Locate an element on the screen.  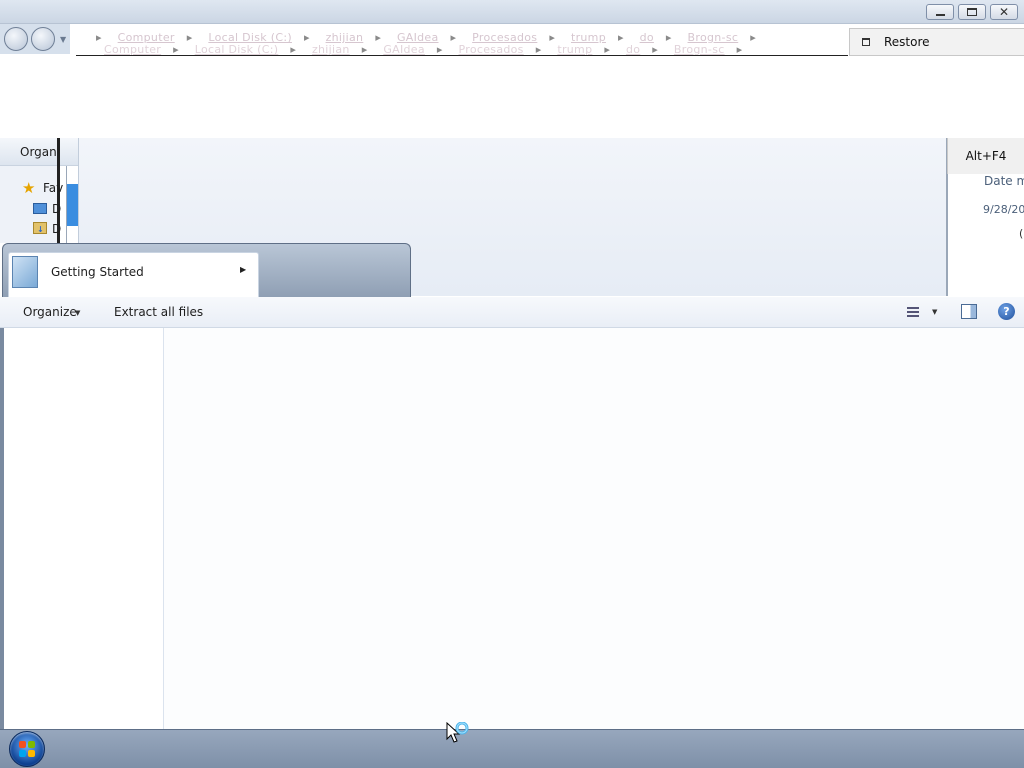
breadcrumb-item: Local Disk (C:) is located at coordinates (236, 49).